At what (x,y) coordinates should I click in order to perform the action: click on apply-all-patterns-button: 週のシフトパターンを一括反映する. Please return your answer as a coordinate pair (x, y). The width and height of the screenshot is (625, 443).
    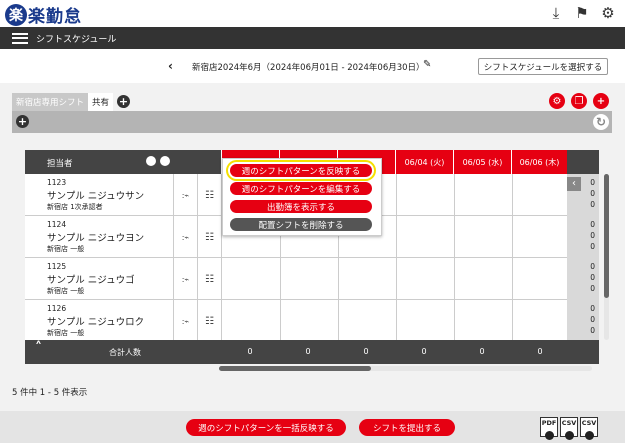
    Looking at the image, I should click on (266, 427).